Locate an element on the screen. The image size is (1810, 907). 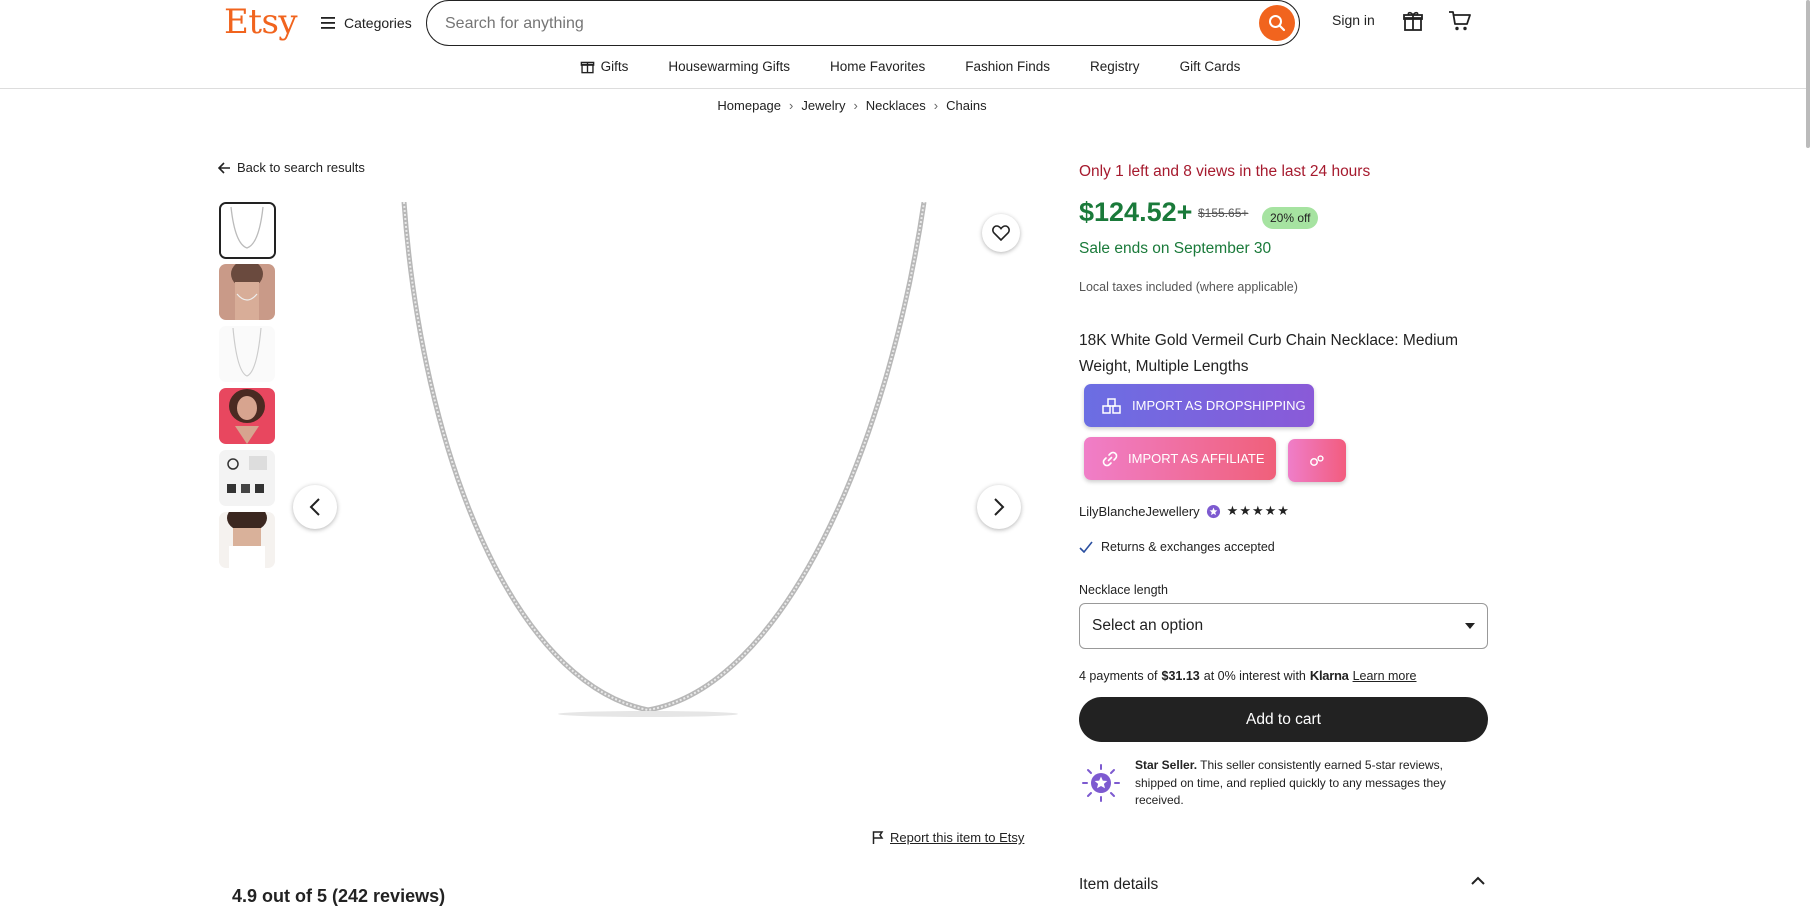
nav-item-registry: Registry is located at coordinates (1115, 66).